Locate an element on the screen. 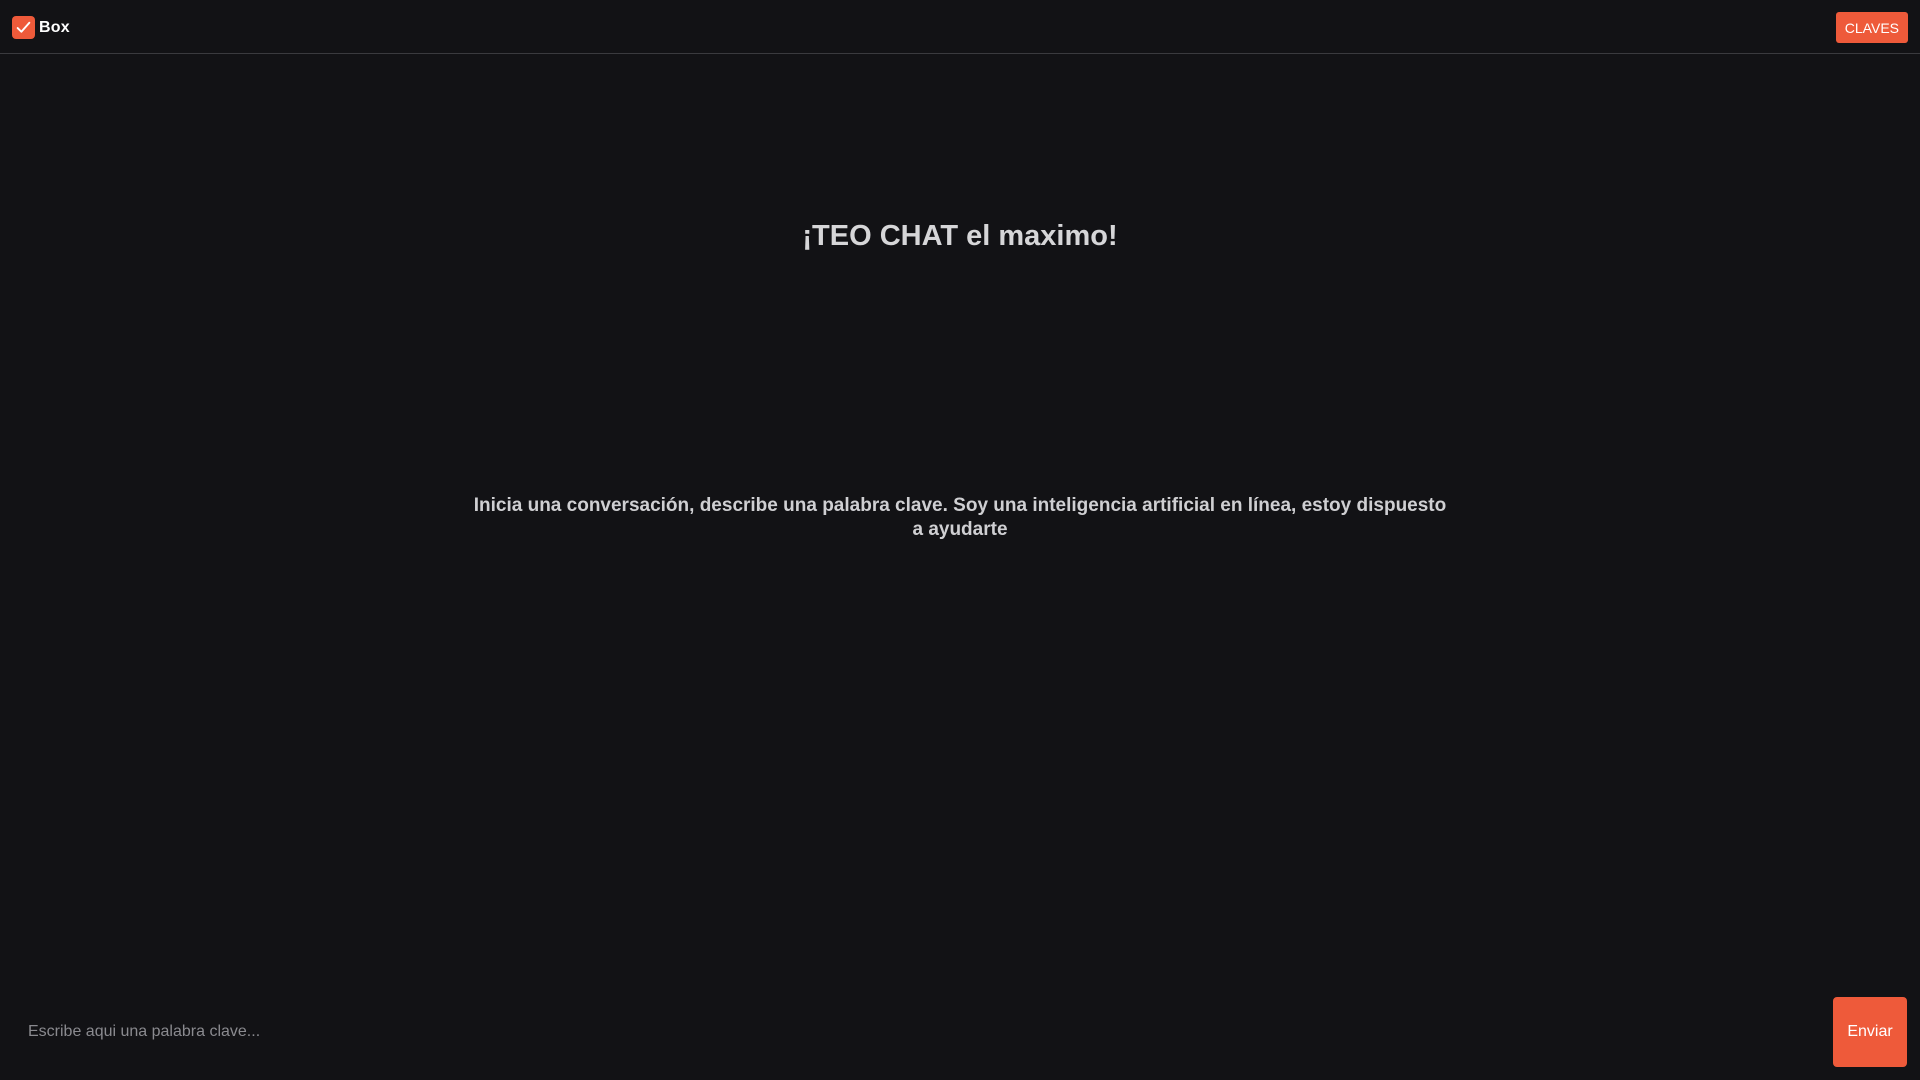  check-icon is located at coordinates (23, 27).